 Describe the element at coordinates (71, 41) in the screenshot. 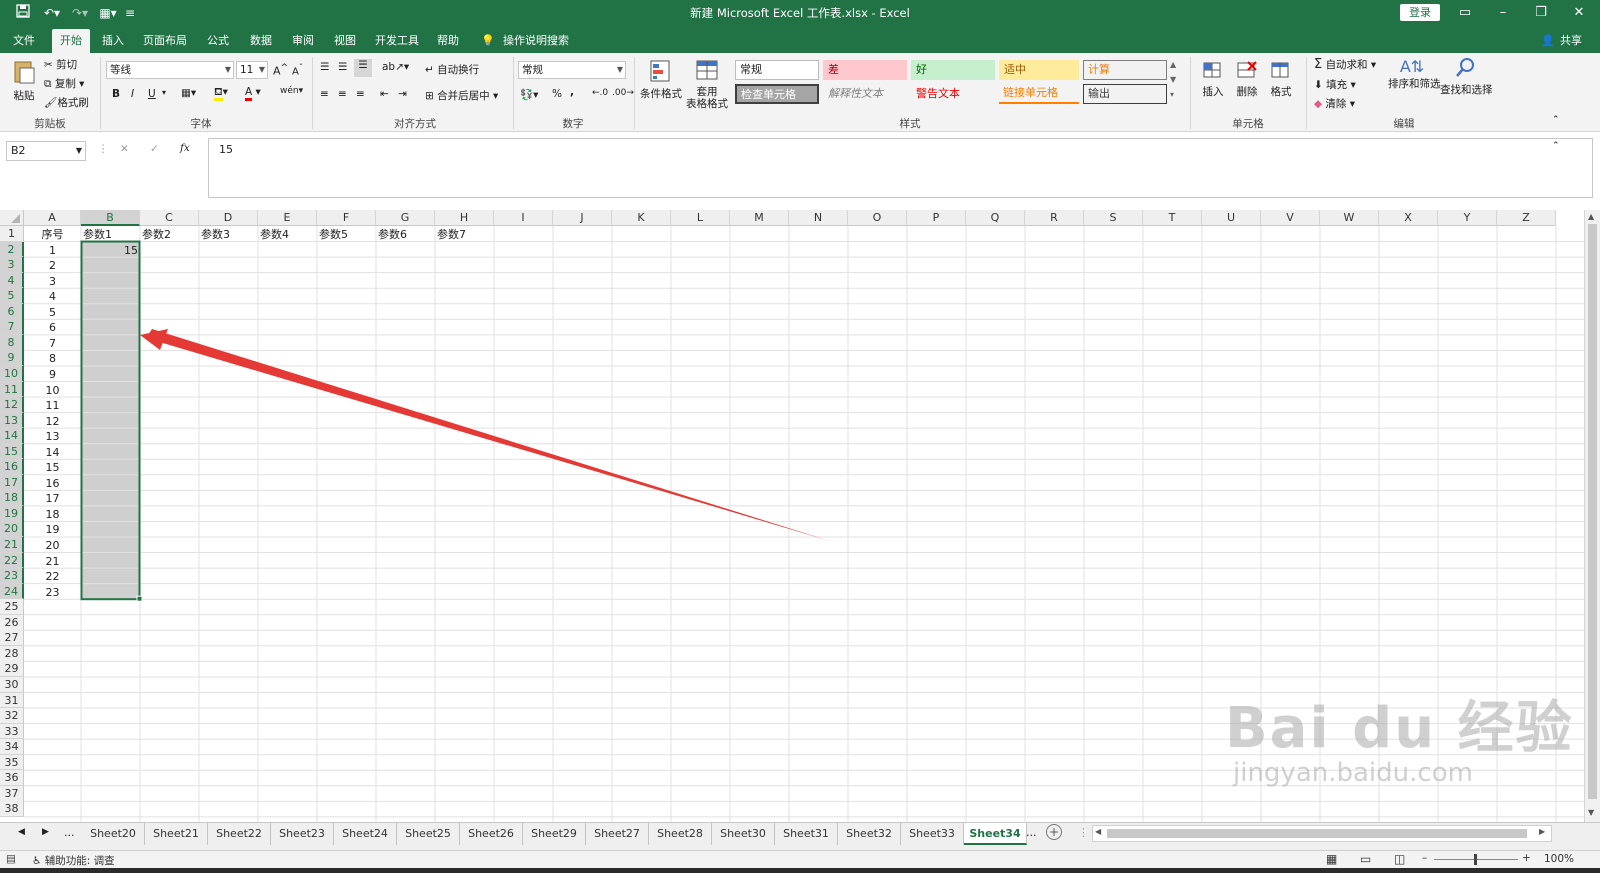

I see `tab-home: 开始` at that location.